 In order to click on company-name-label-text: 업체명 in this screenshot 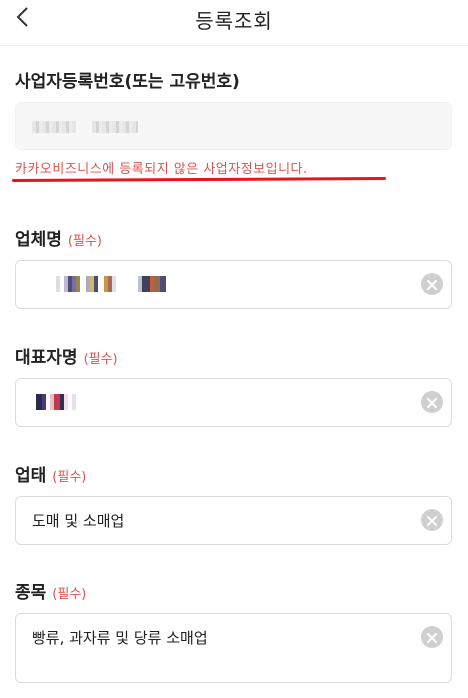, I will do `click(38, 240)`.